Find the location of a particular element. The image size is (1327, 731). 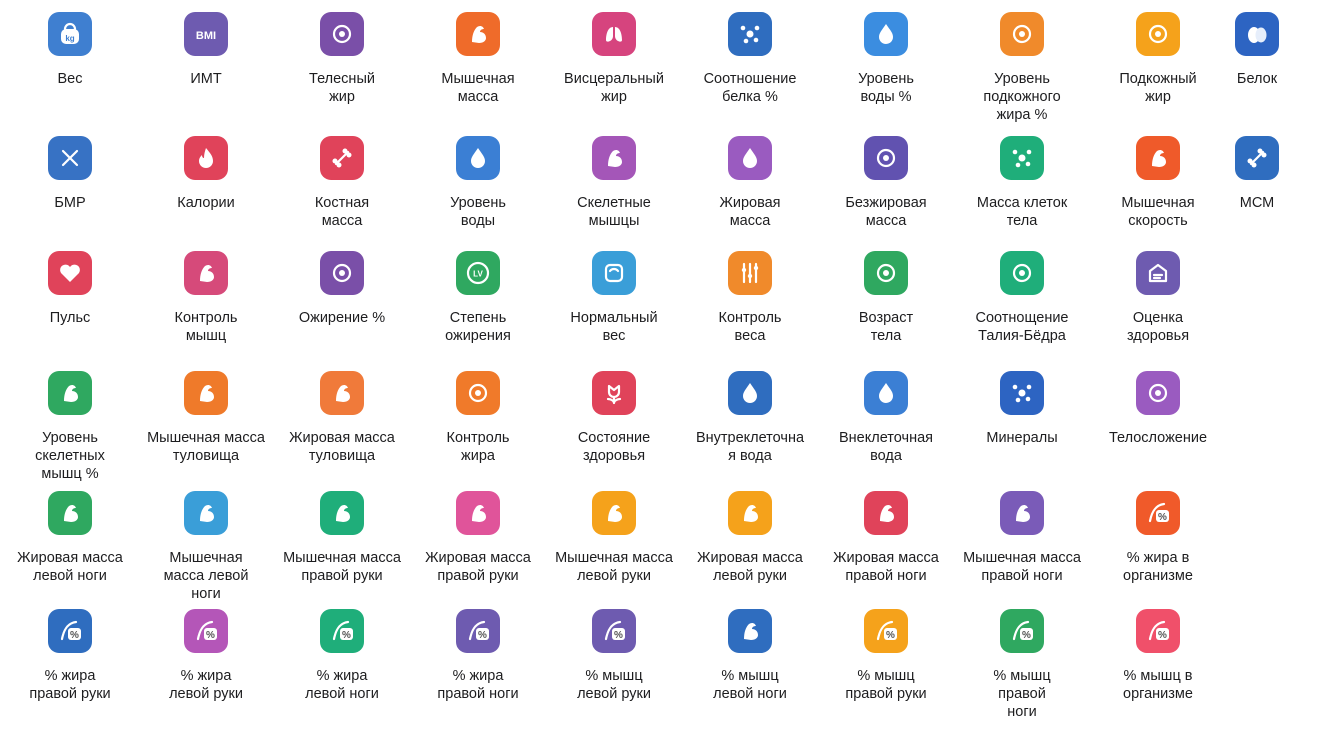

left-leg-fat-percent-icon: % is located at coordinates (342, 631).